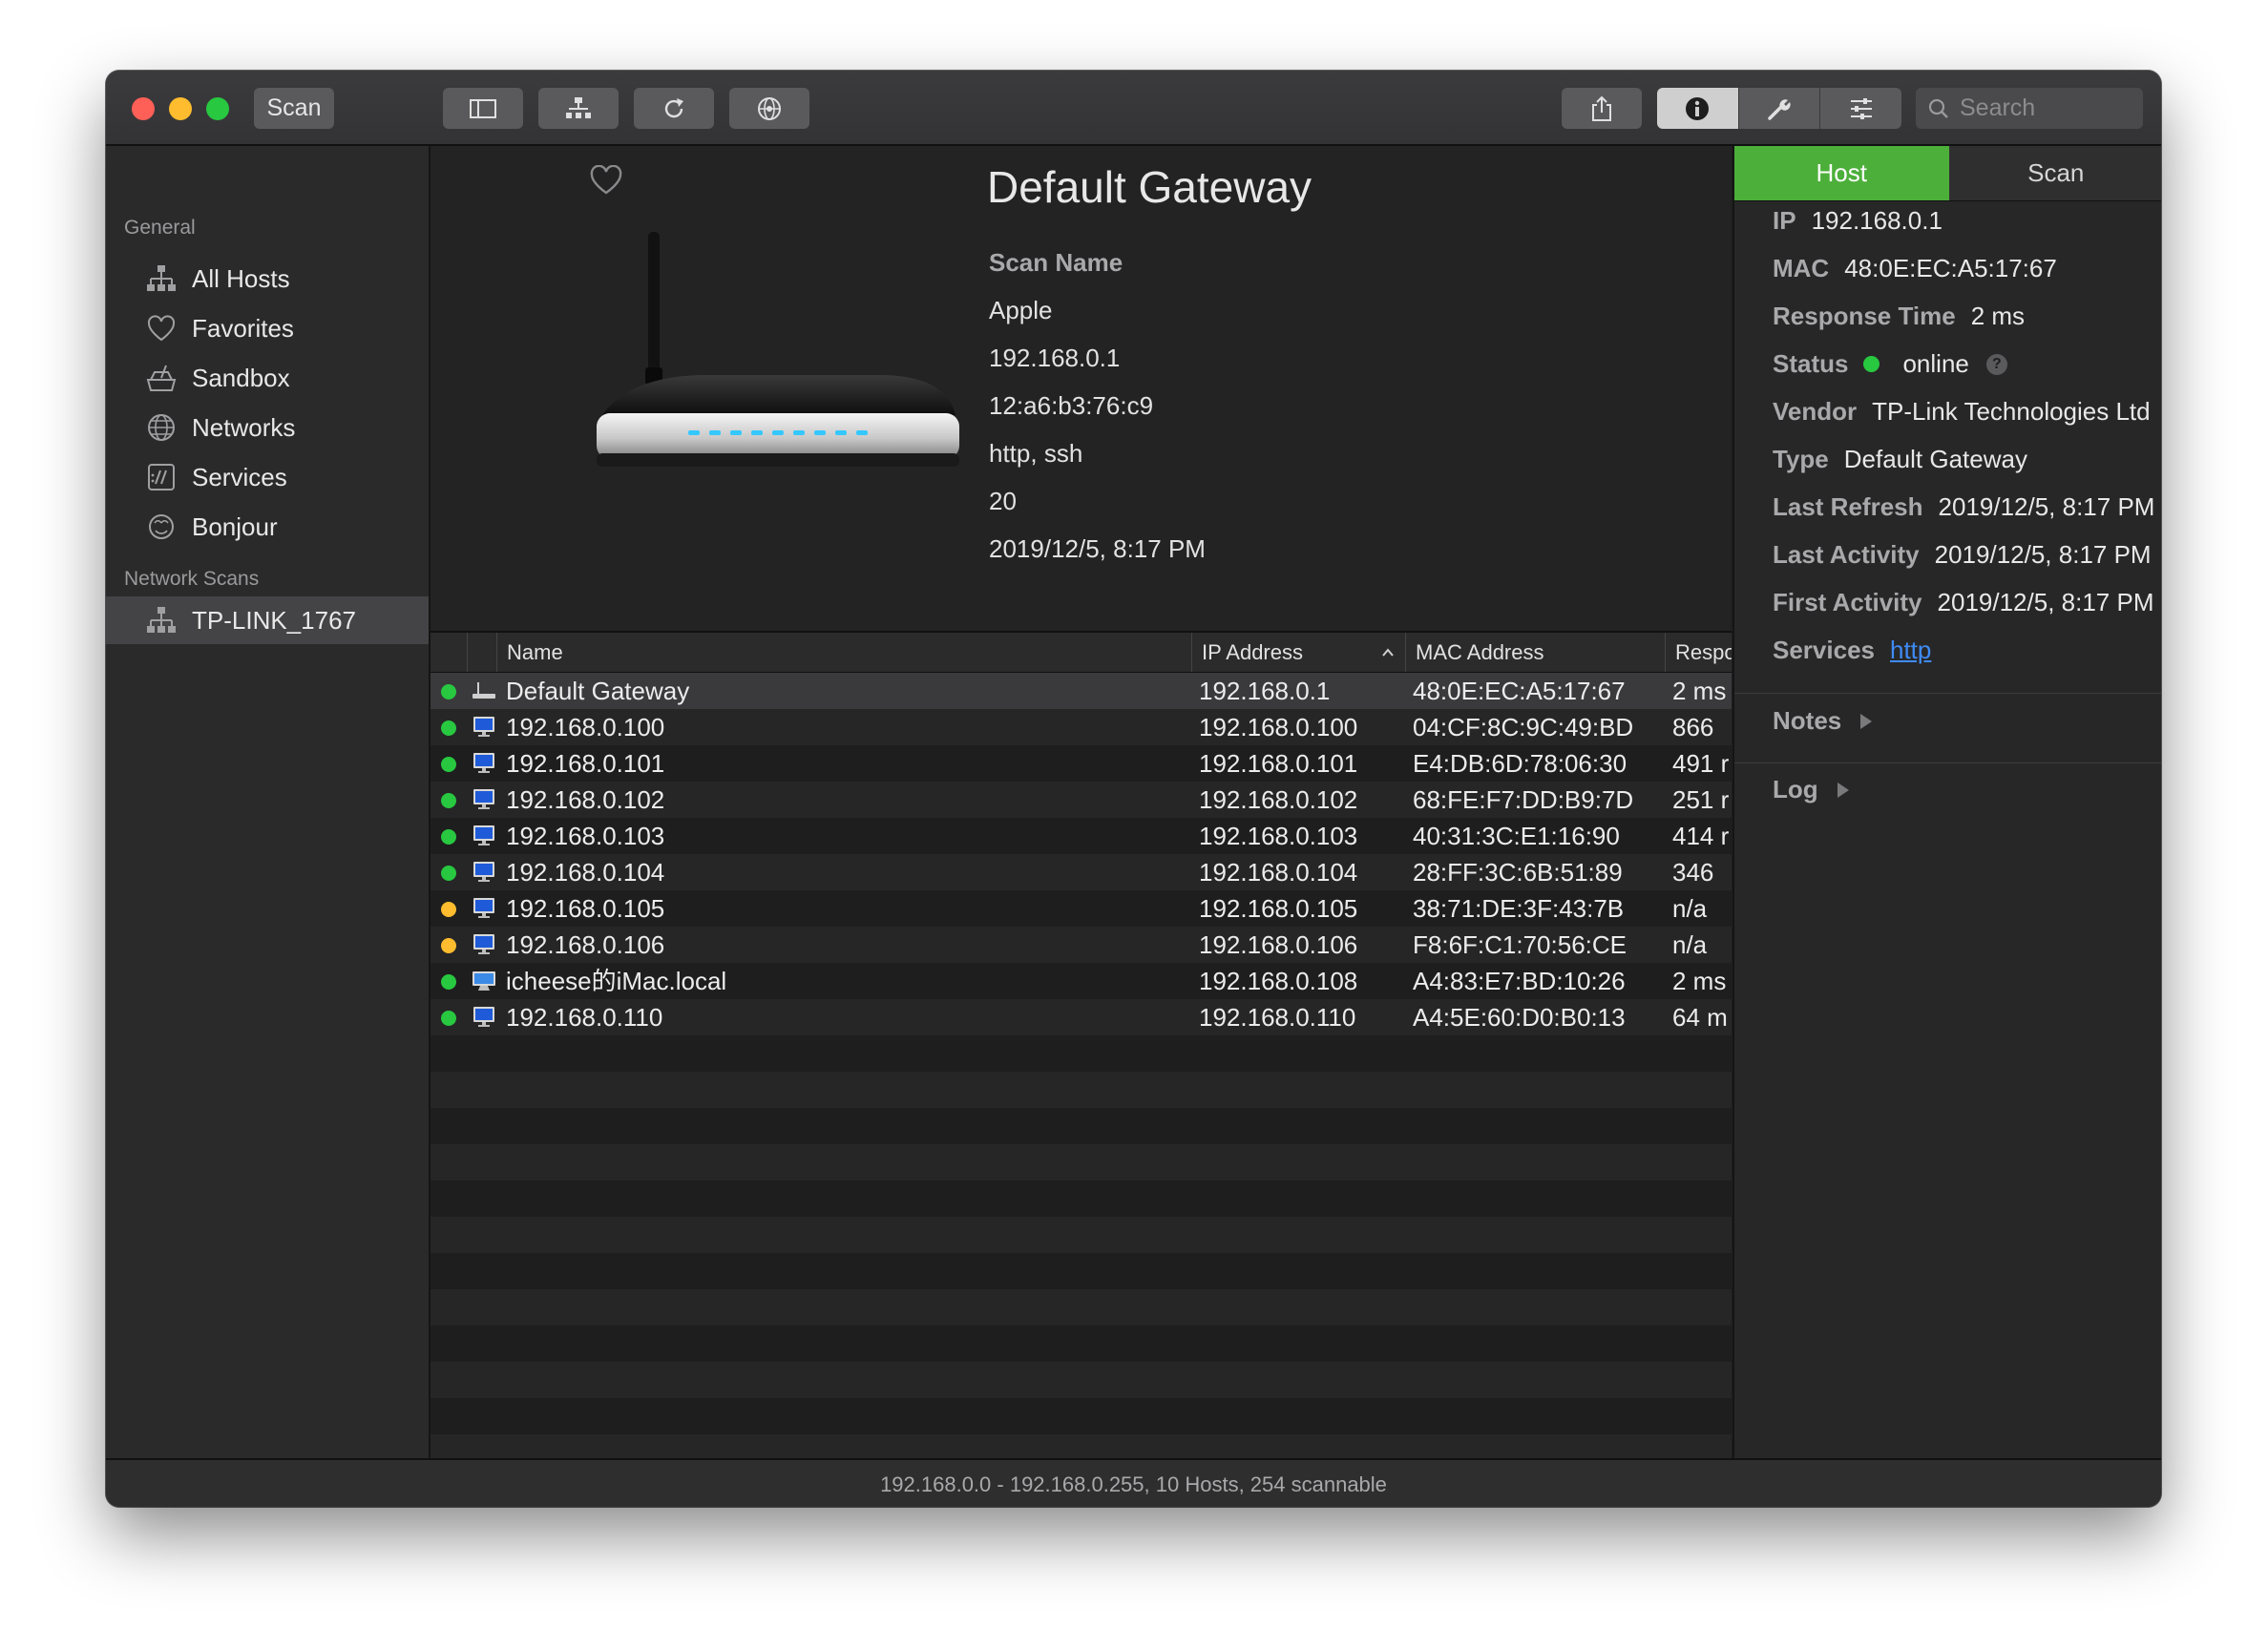  Describe the element at coordinates (1801, 459) in the screenshot. I see `type-label: Type` at that location.